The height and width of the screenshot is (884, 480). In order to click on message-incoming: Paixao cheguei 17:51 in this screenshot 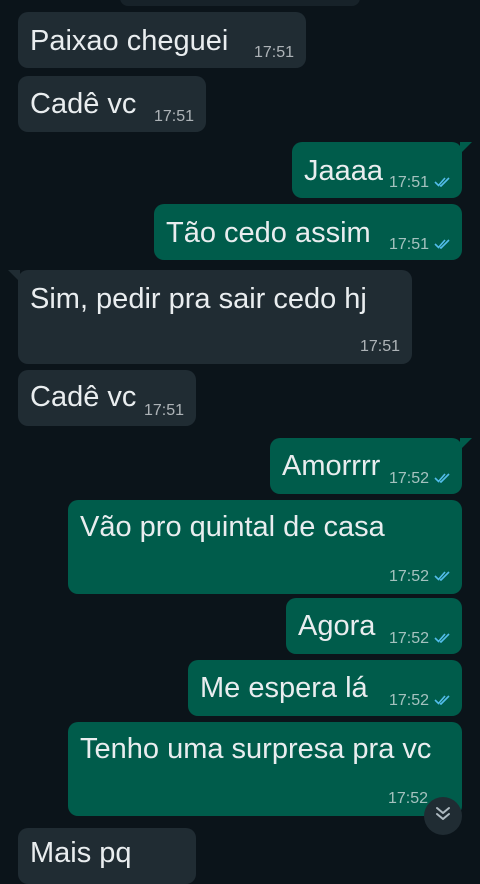, I will do `click(162, 40)`.